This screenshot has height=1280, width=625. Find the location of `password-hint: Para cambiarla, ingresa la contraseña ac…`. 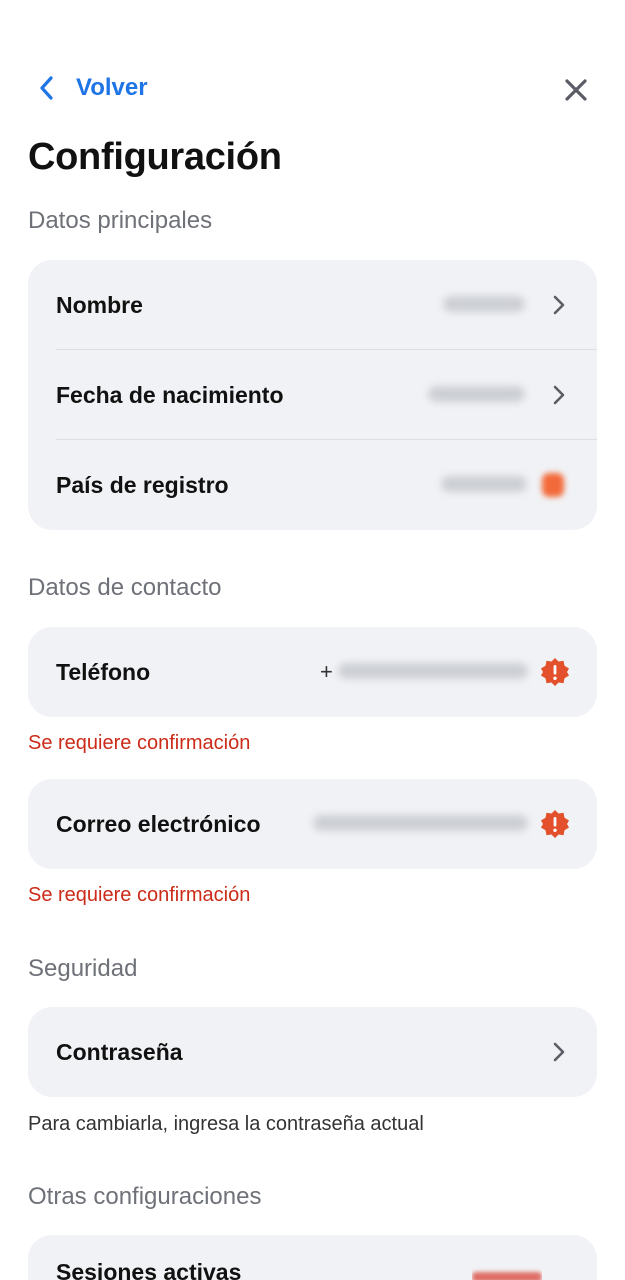

password-hint: Para cambiarla, ingresa la contraseña ac… is located at coordinates (226, 1124).